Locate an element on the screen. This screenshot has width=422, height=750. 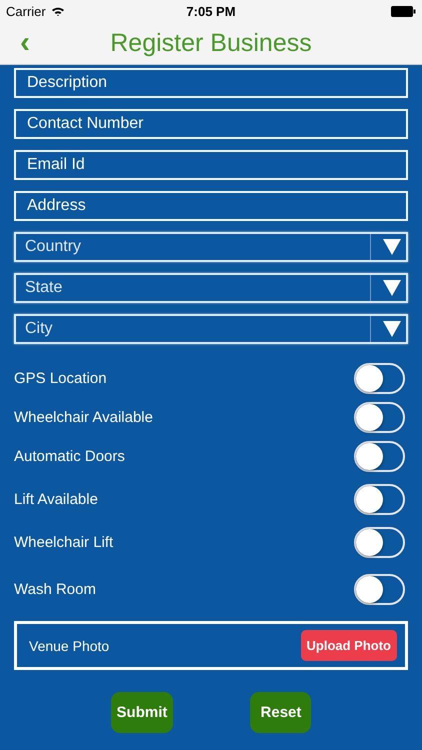
toggle-label: Wheelchair Lift is located at coordinates (64, 542).